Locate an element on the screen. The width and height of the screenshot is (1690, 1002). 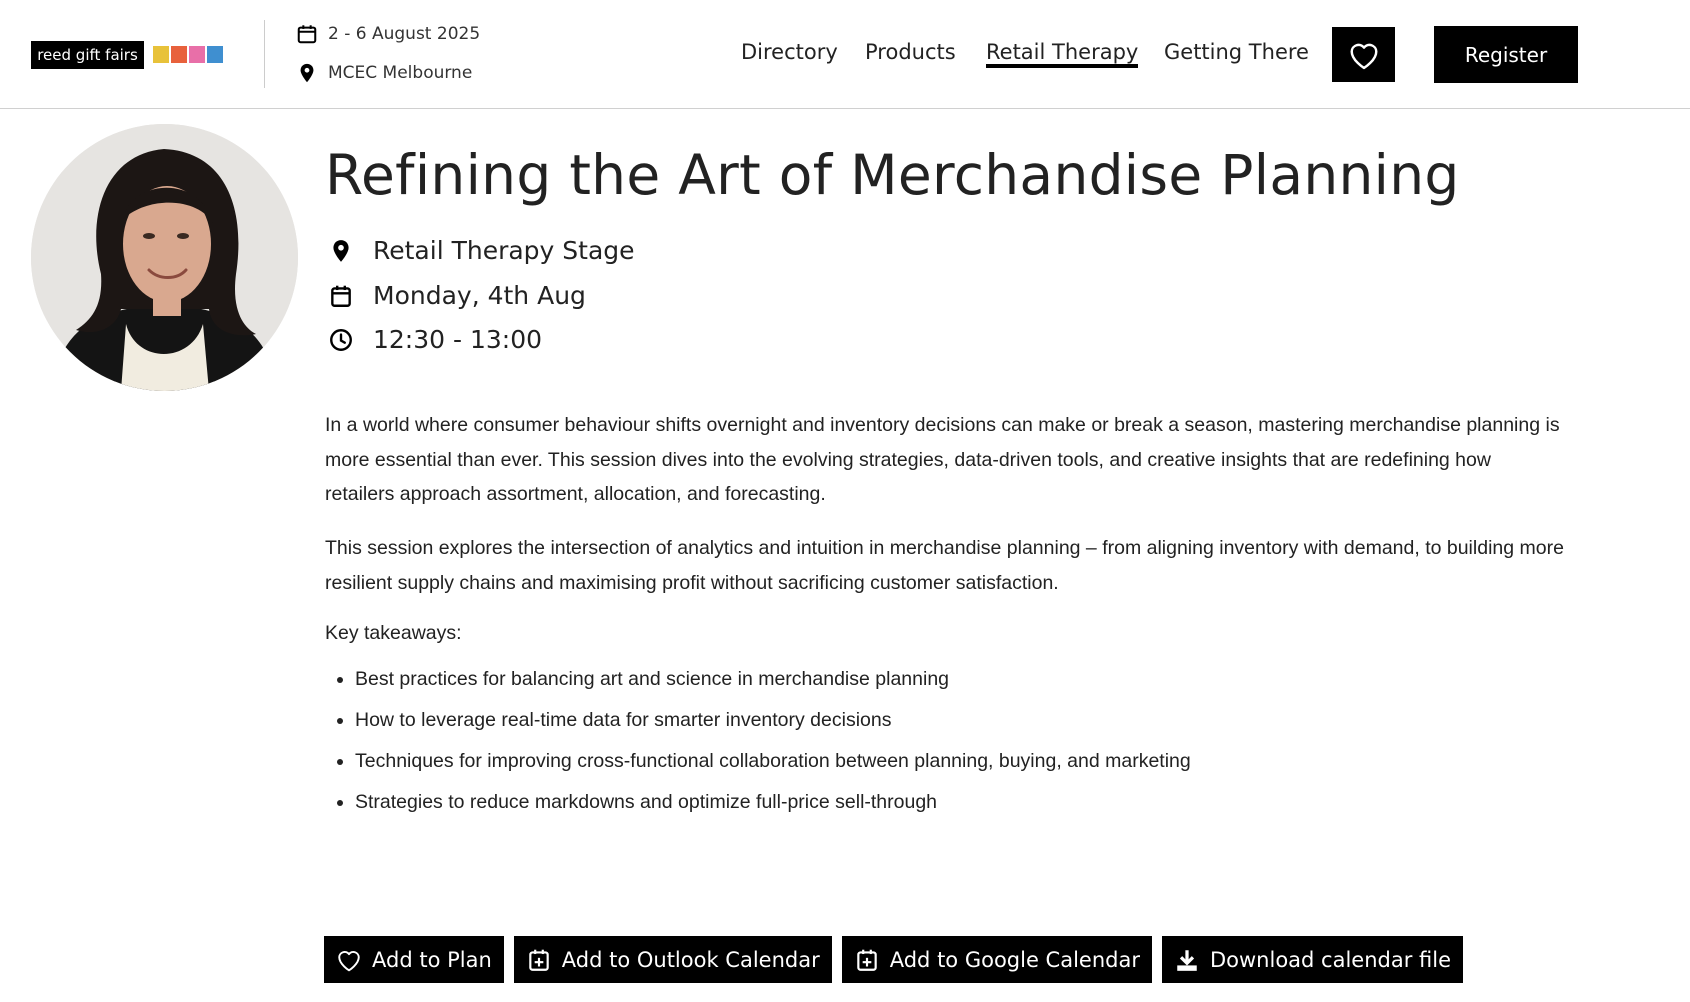
event-dates: 2 - 6 August 2025 is located at coordinates (388, 34).